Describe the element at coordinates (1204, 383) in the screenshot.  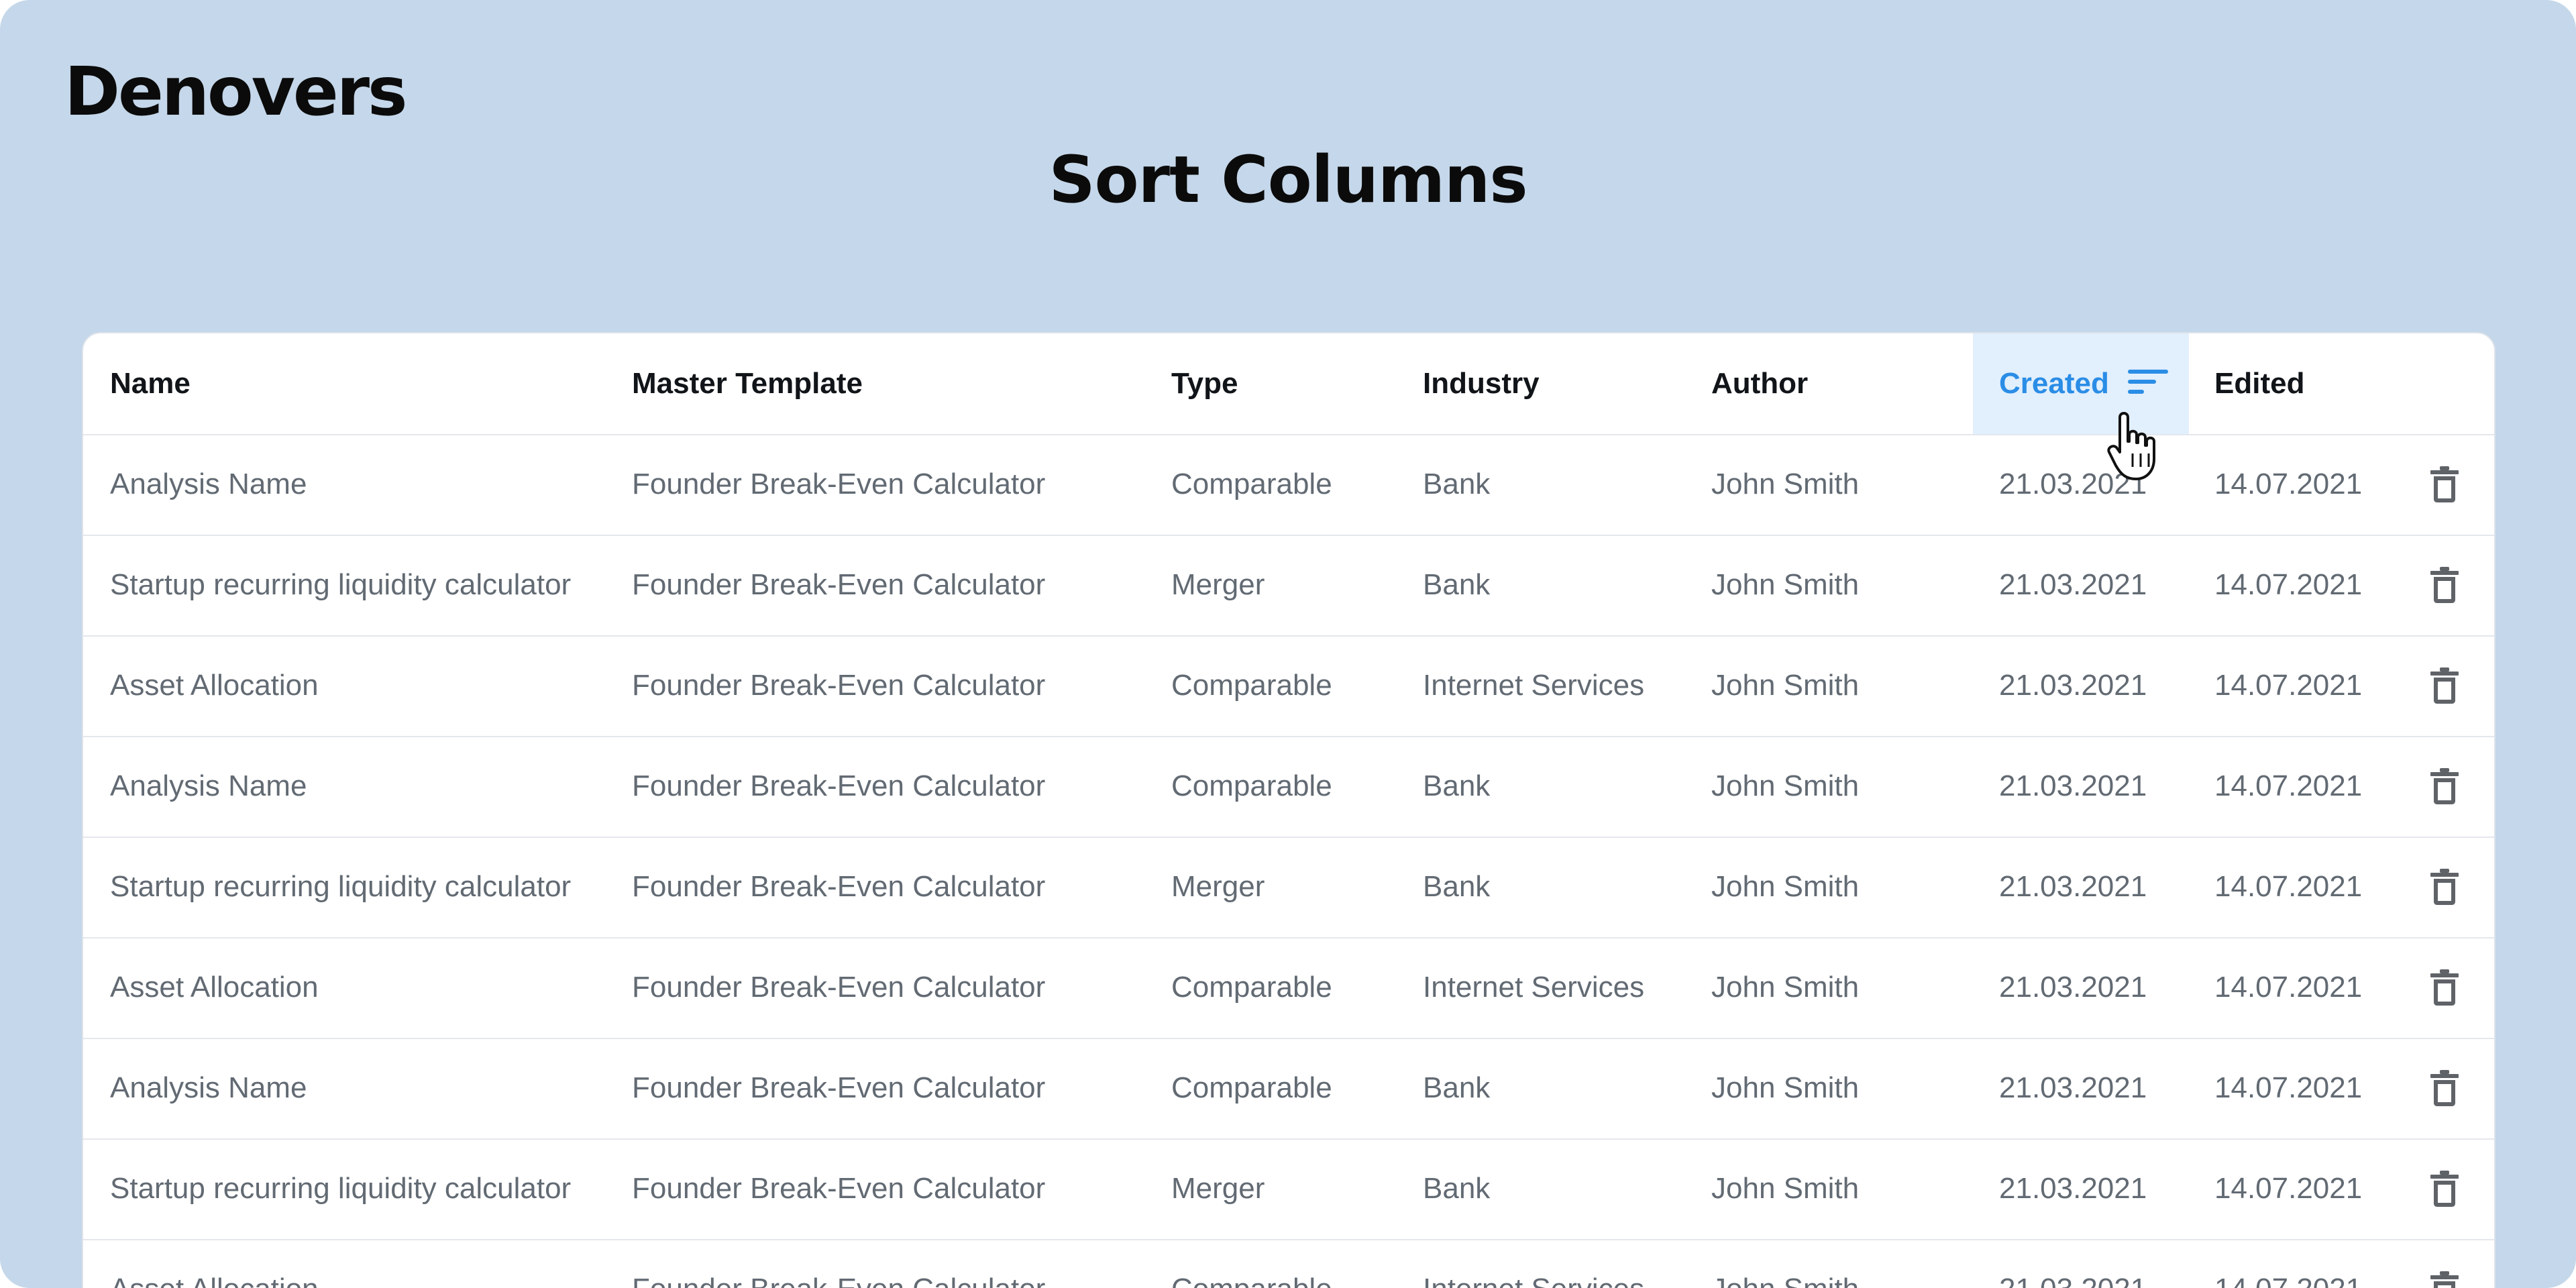
I see `column-header-type: Type` at that location.